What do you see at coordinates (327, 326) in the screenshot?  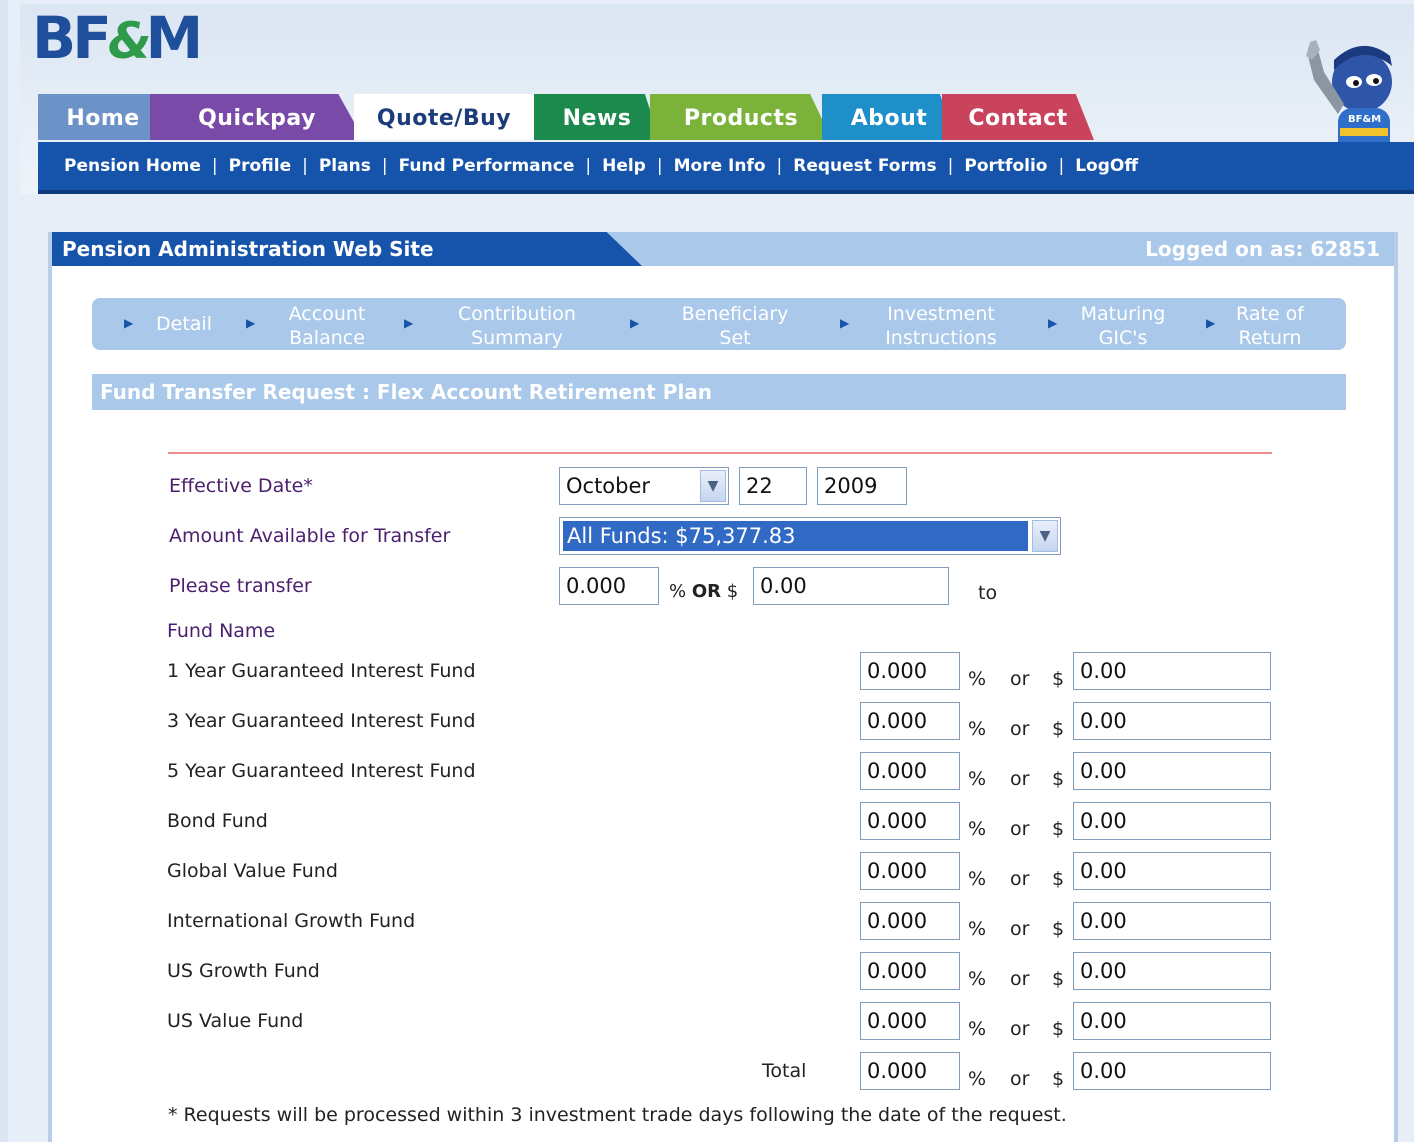 I see `step-account-balance: Account Balance` at bounding box center [327, 326].